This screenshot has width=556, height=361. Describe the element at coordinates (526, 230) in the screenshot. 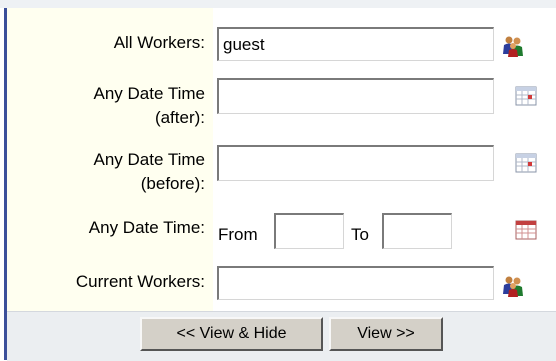

I see `calendar-range-icon` at that location.